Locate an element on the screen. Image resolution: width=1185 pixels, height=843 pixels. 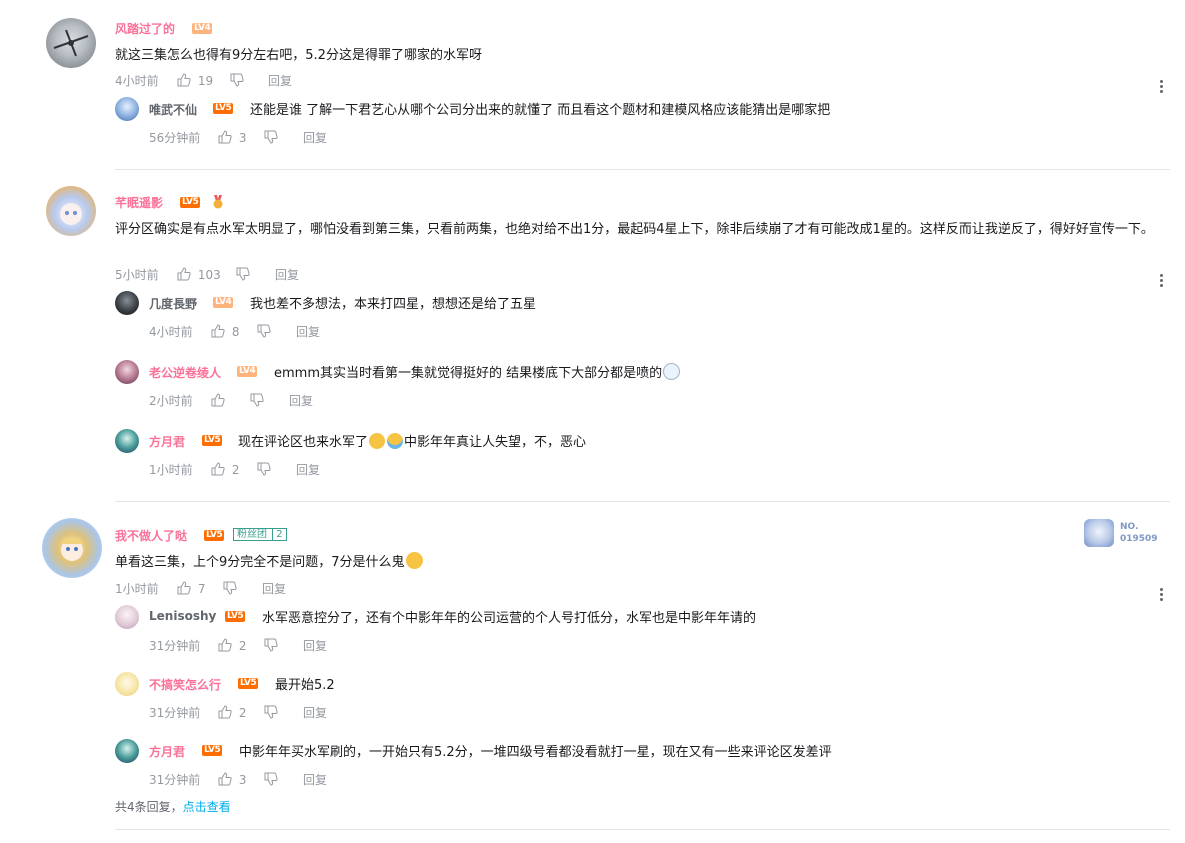
username: 我不做人了哒 is located at coordinates (151, 535).